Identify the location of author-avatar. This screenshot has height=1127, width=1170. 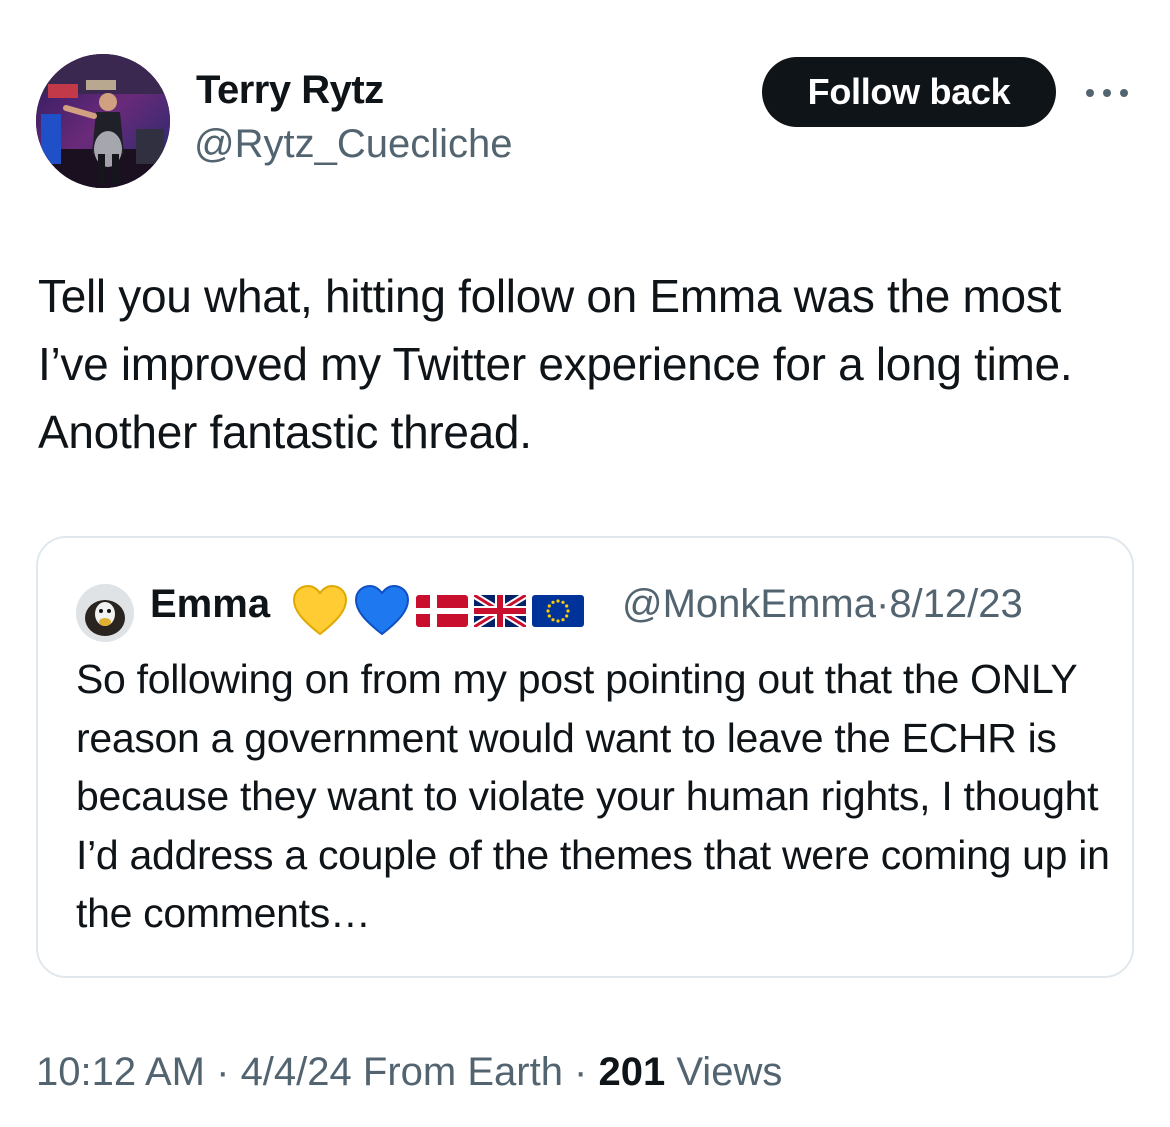
(103, 121).